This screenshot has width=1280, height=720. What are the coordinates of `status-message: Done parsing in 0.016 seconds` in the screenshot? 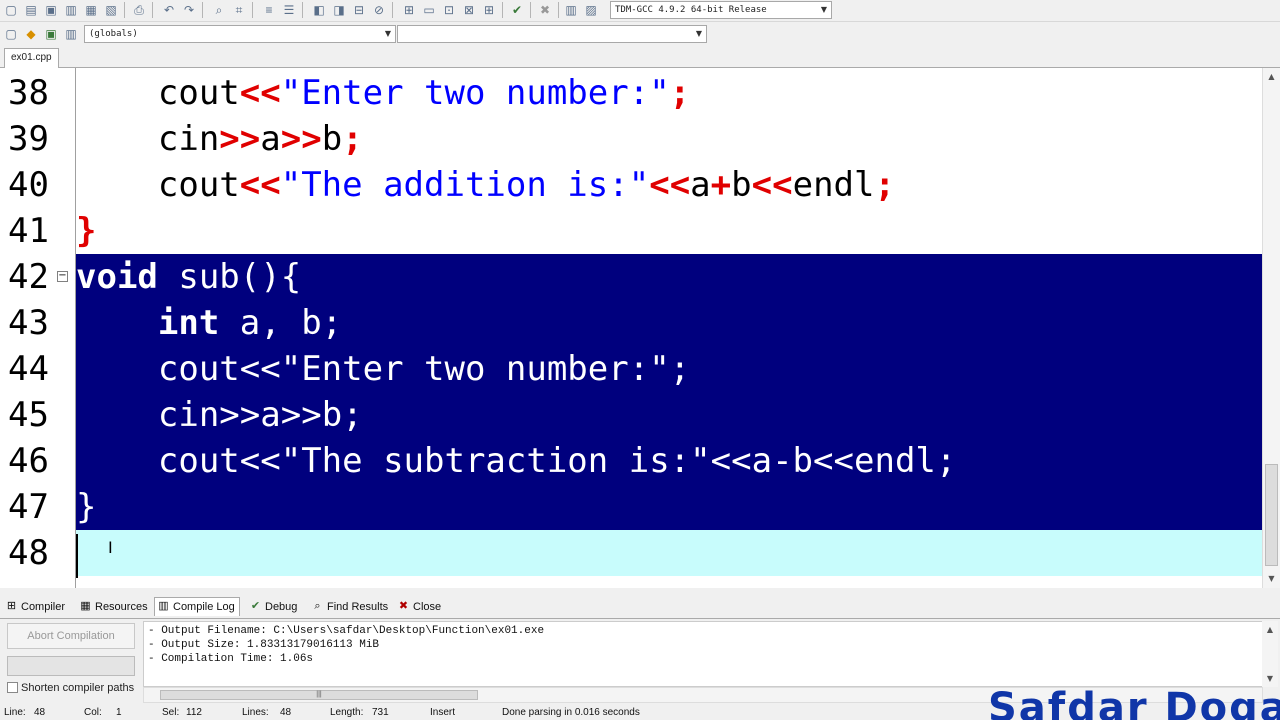 It's located at (571, 712).